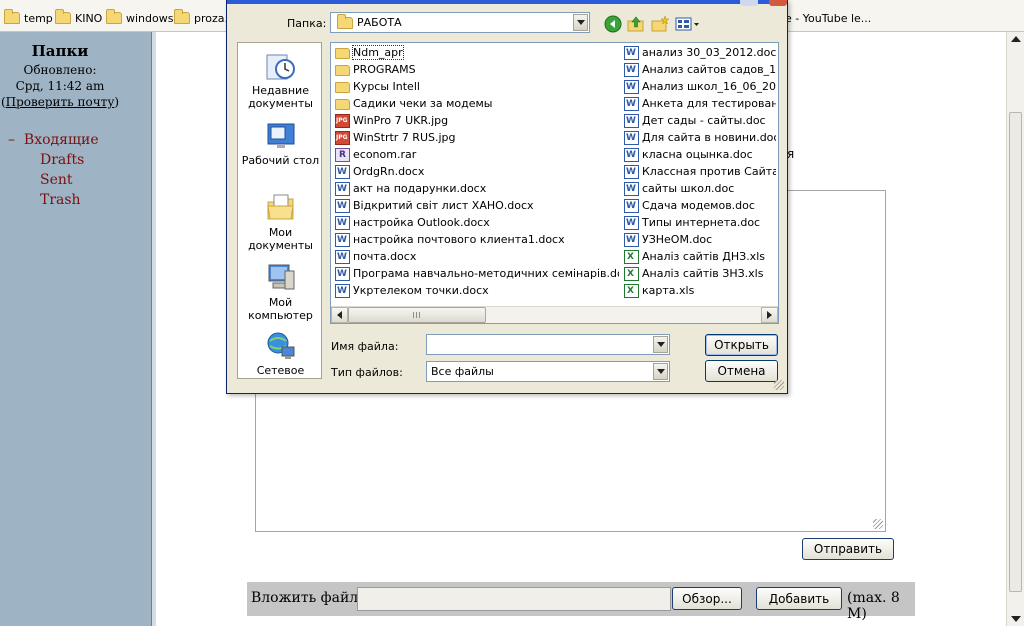 The image size is (1024, 626). What do you see at coordinates (61, 140) in the screenshot?
I see `folder-inbox-label: Входящие` at bounding box center [61, 140].